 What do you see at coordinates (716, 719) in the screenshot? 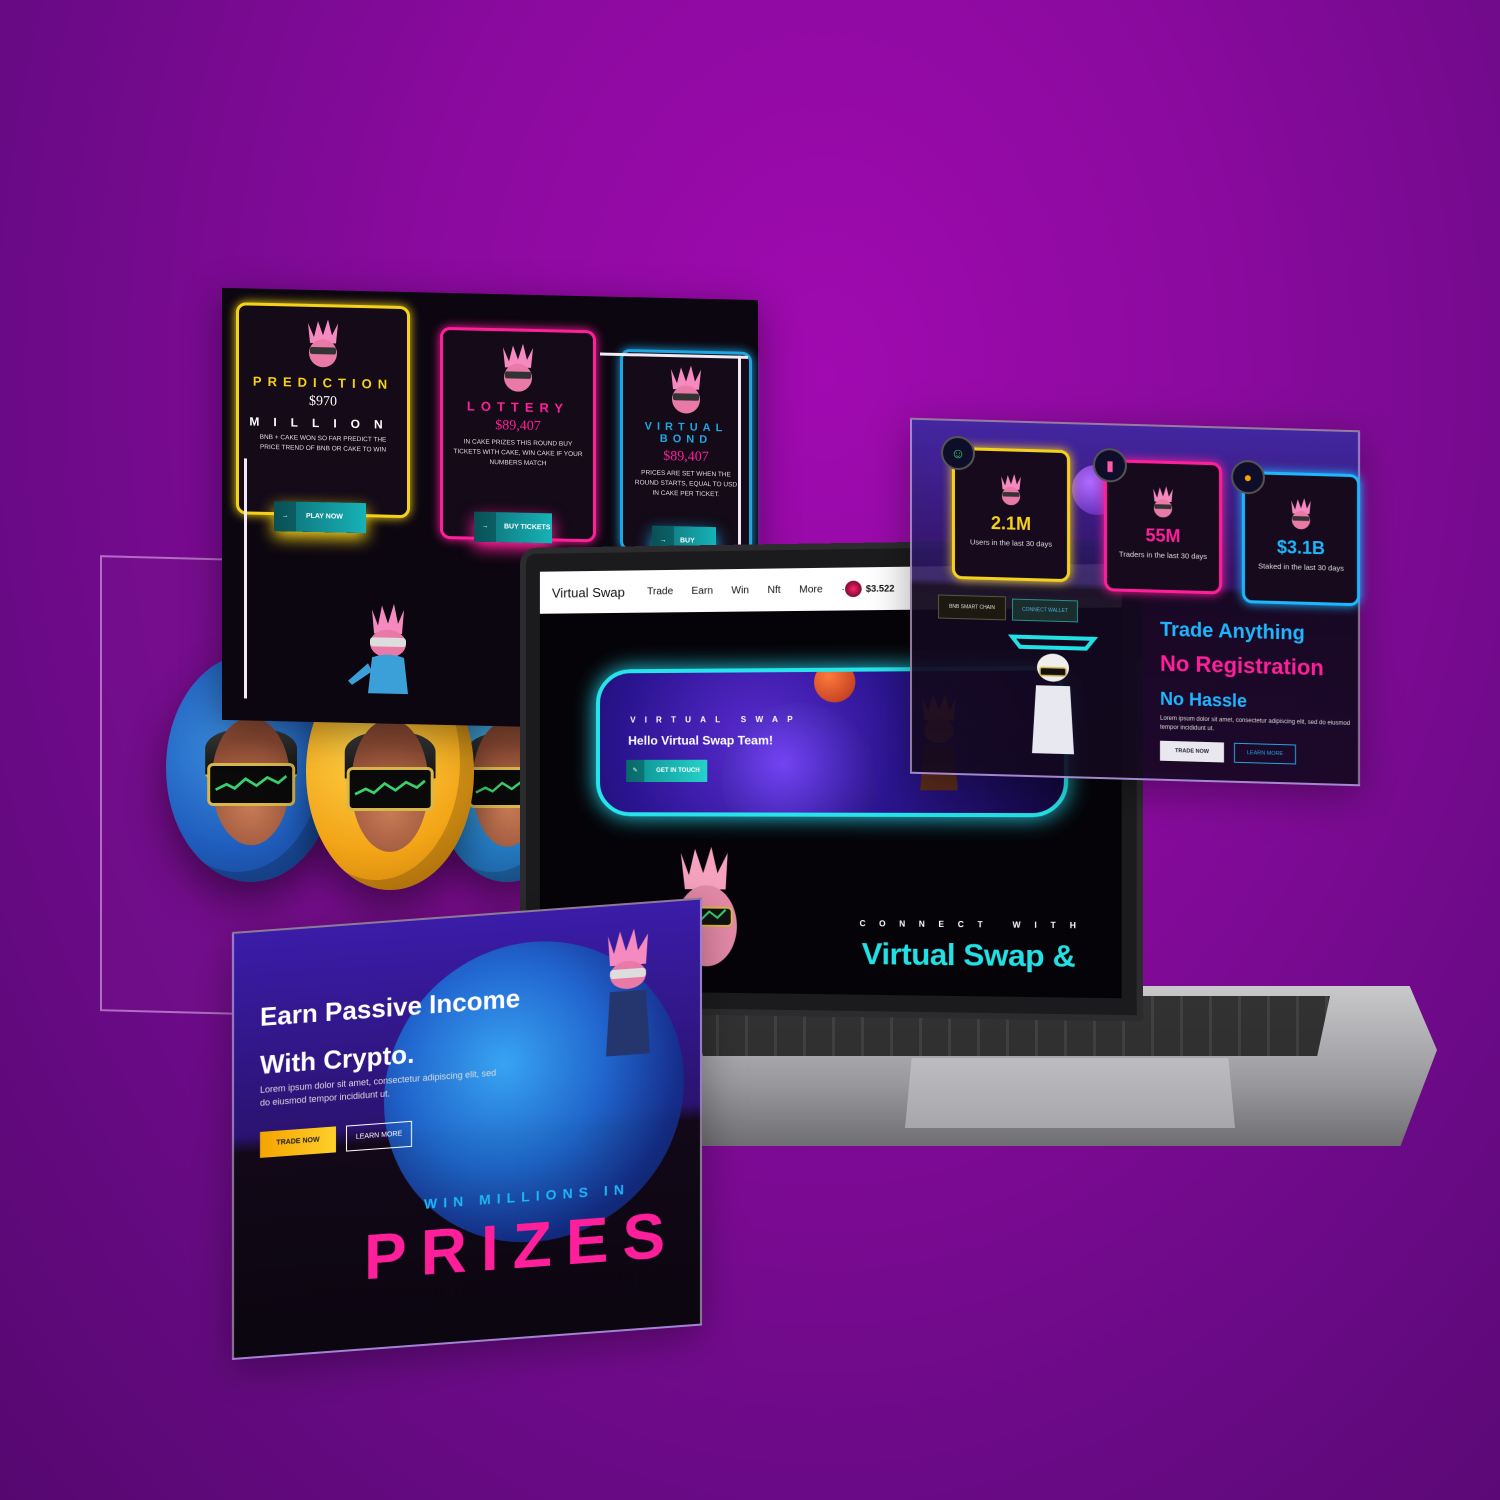
I see `hero-label: VIRTUAL SWAP` at bounding box center [716, 719].